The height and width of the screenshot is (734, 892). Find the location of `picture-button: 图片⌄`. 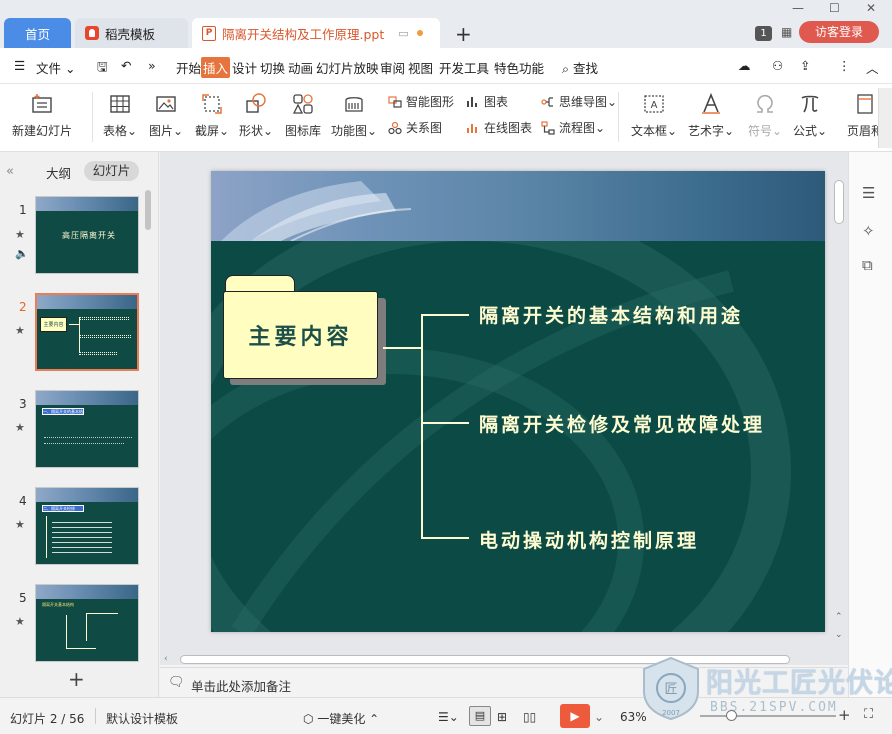

picture-button: 图片⌄ is located at coordinates (166, 115).